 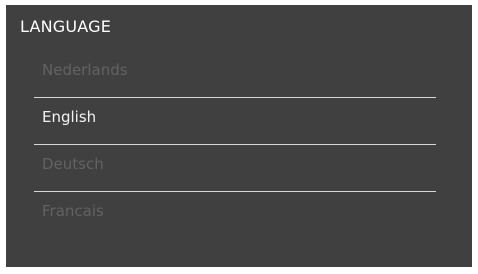 What do you see at coordinates (235, 168) in the screenshot?
I see `language-option-deutsch: Deutsch` at bounding box center [235, 168].